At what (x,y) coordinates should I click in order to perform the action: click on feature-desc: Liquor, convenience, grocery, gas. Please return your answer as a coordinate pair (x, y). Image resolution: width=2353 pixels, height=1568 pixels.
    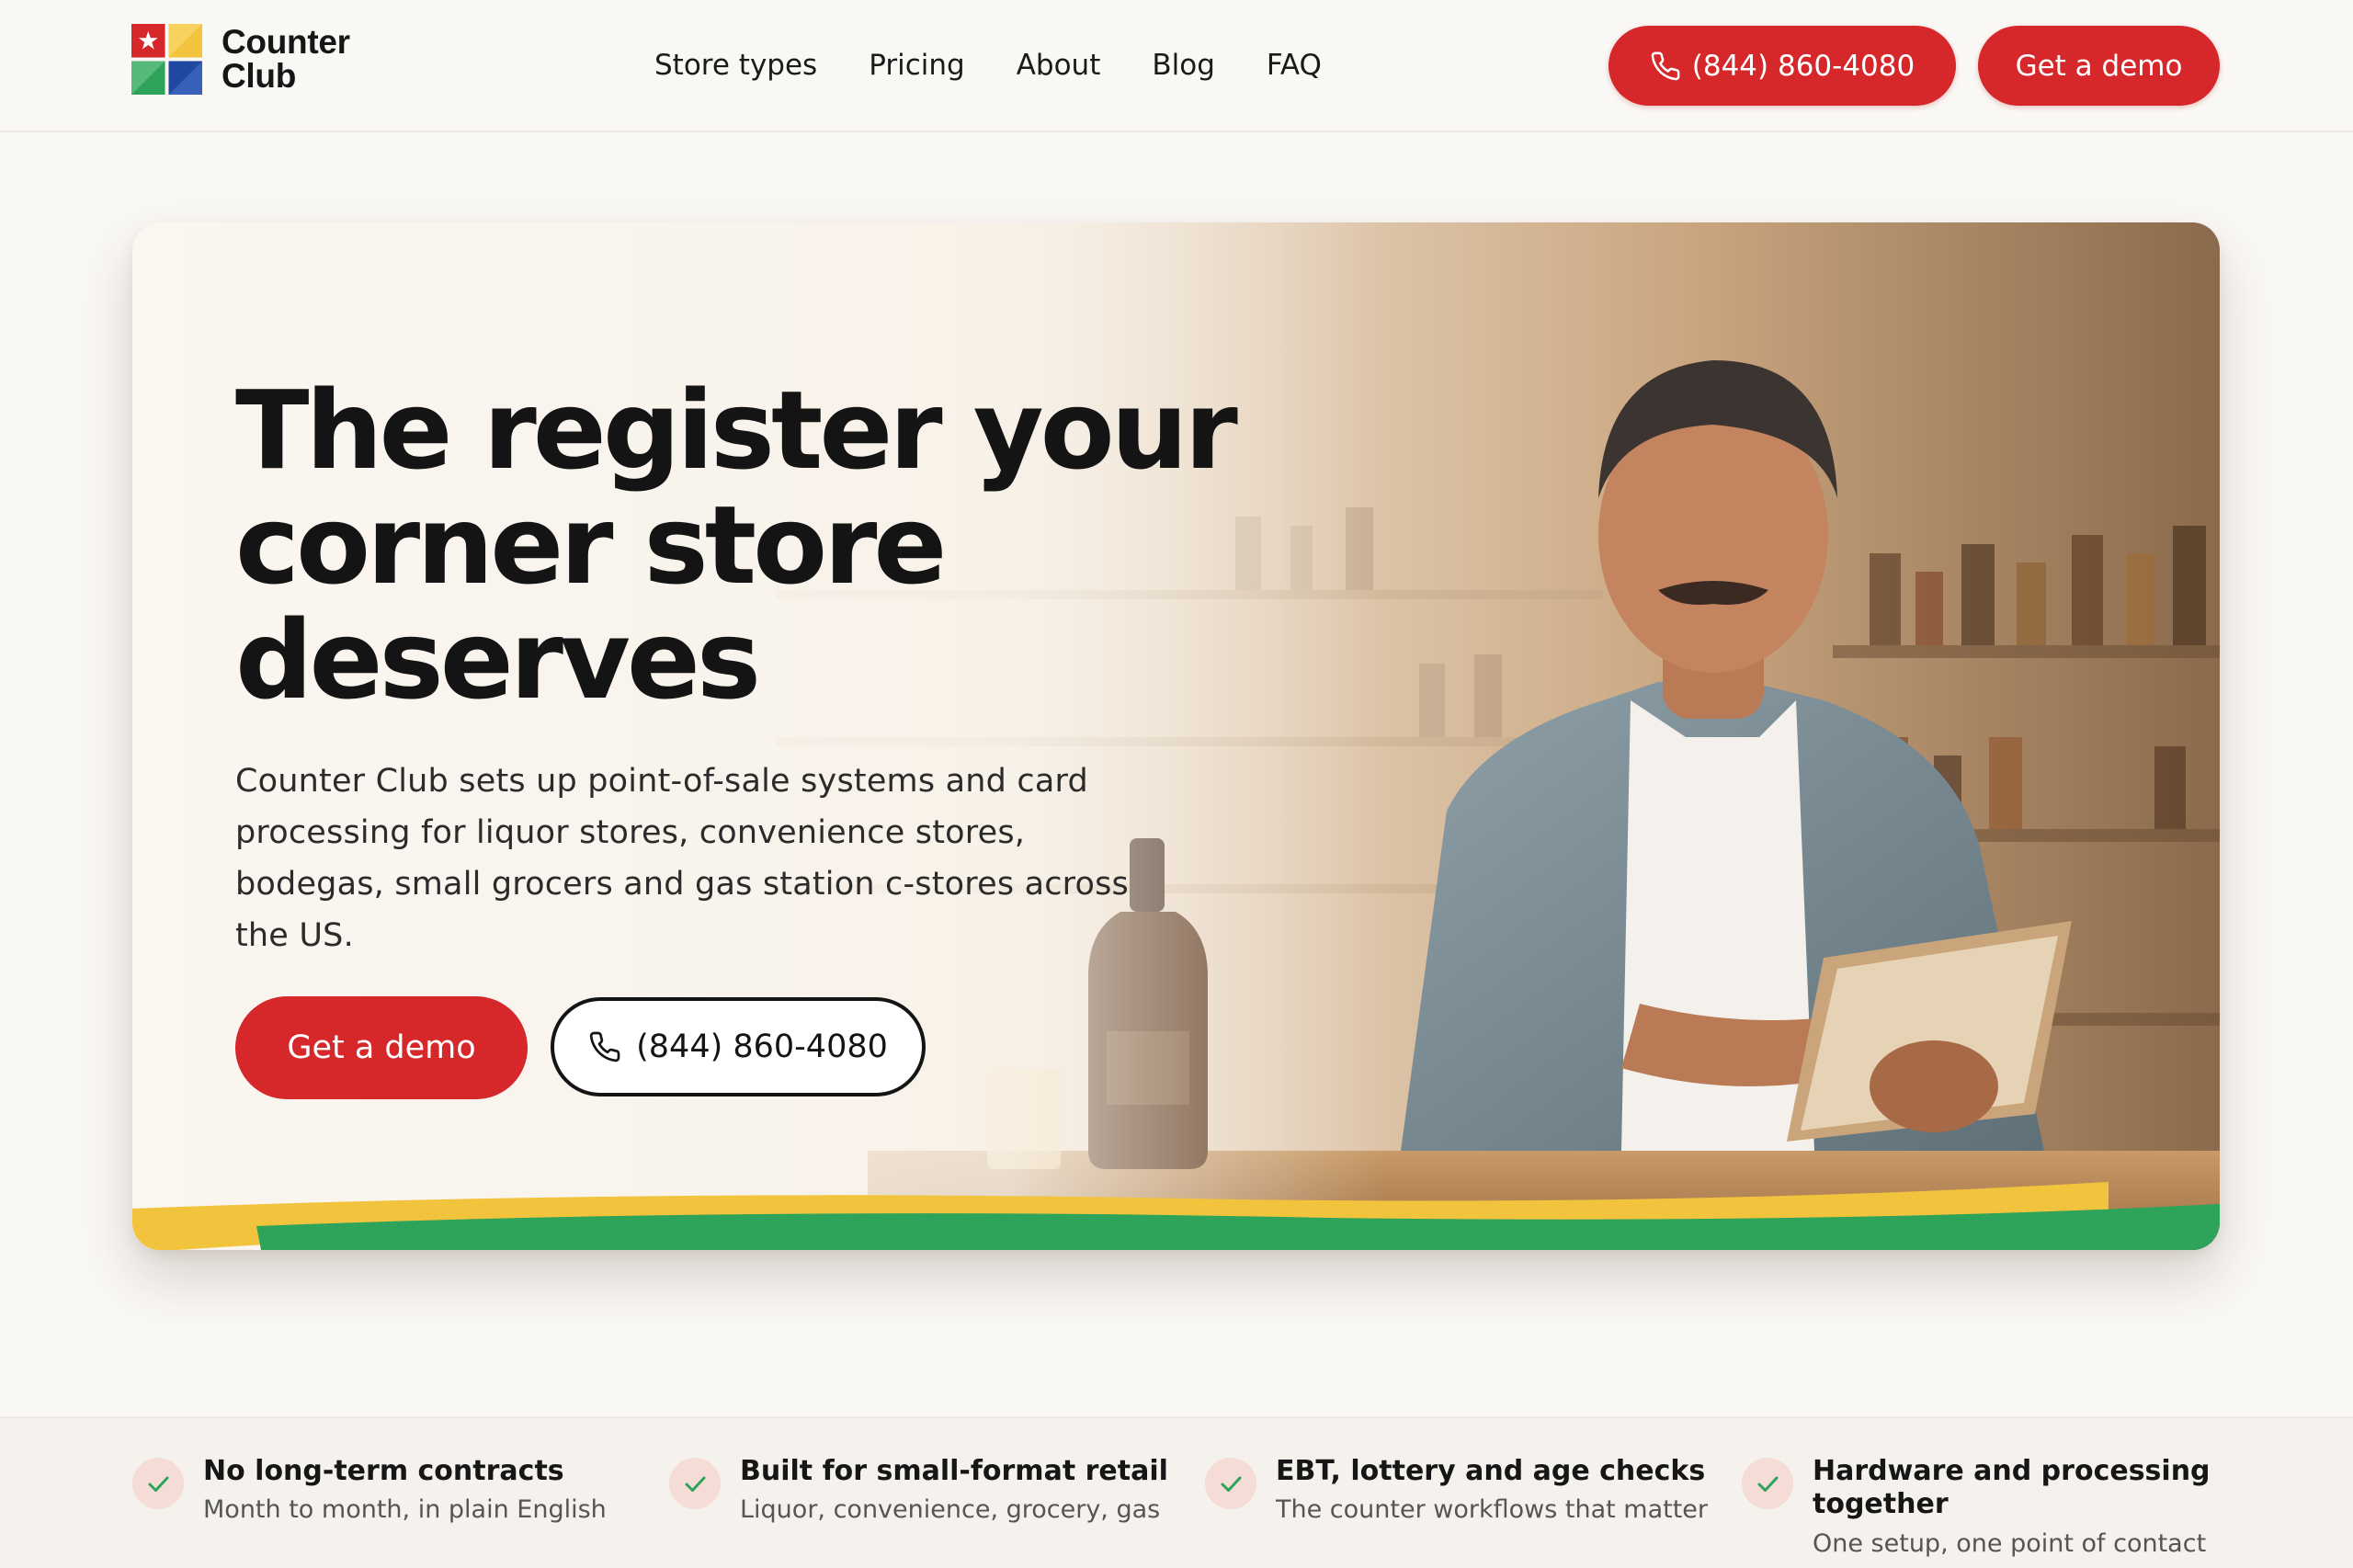
    Looking at the image, I should click on (950, 1509).